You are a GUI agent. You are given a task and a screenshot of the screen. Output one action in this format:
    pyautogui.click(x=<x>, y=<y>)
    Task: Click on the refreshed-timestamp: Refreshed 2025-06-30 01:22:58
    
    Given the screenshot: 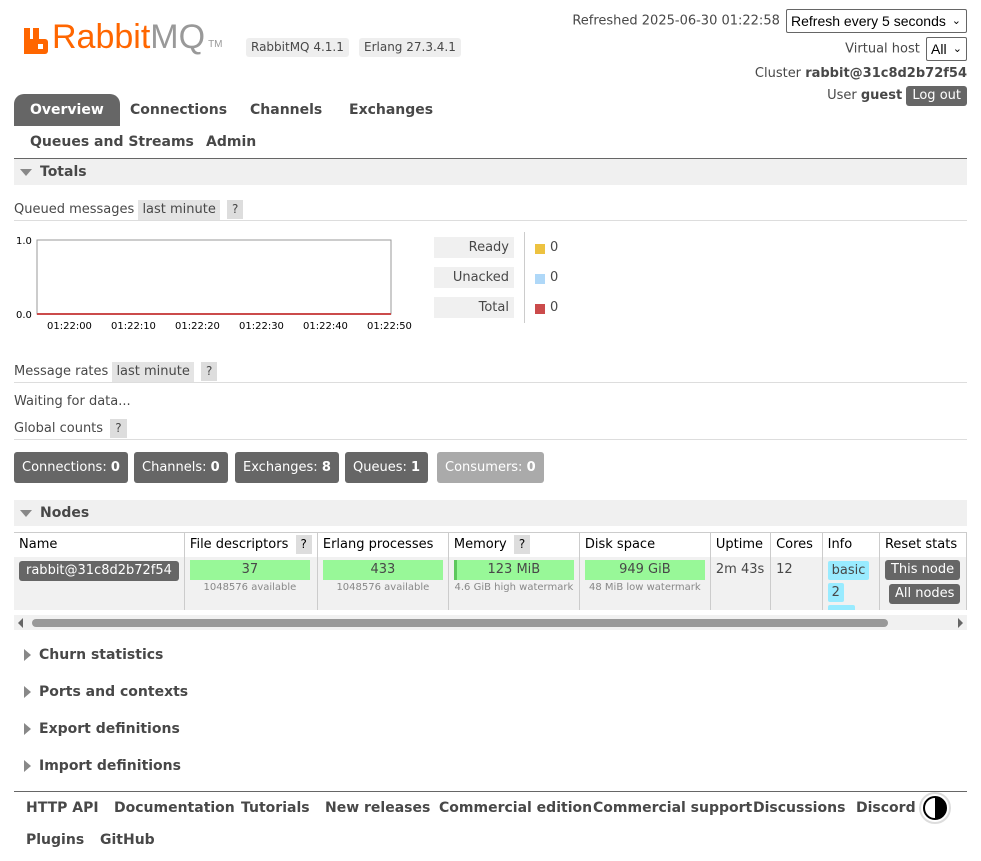 What is the action you would take?
    pyautogui.click(x=676, y=21)
    